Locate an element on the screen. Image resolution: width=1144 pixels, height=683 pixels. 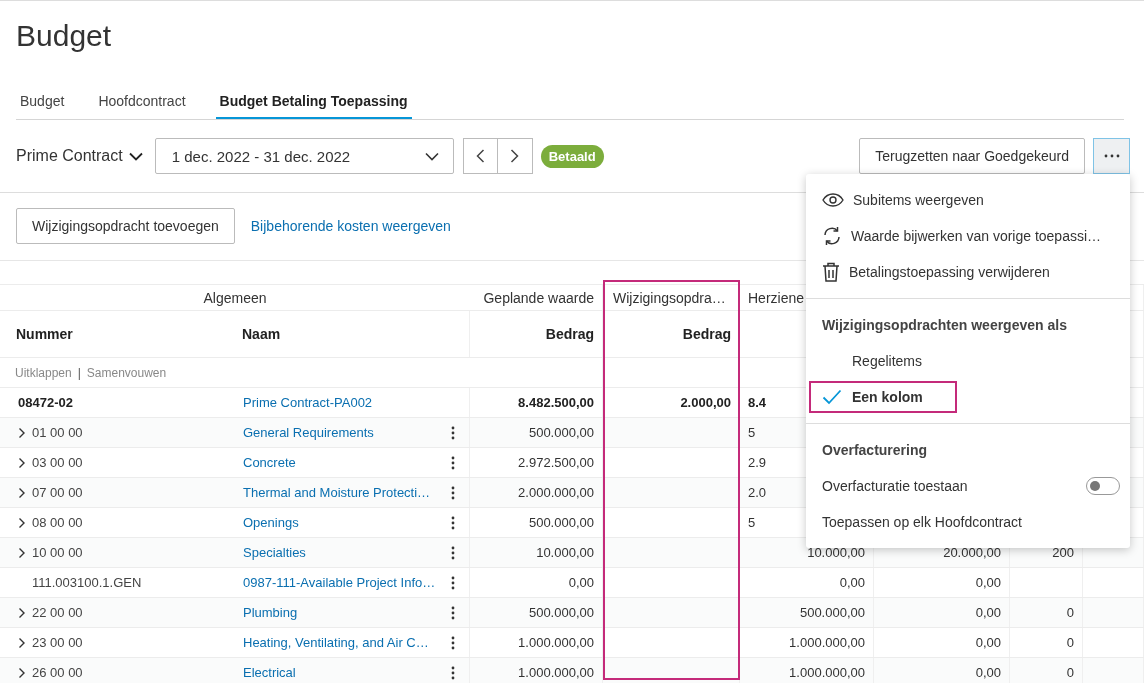
chevron-left-icon is located at coordinates (480, 156).